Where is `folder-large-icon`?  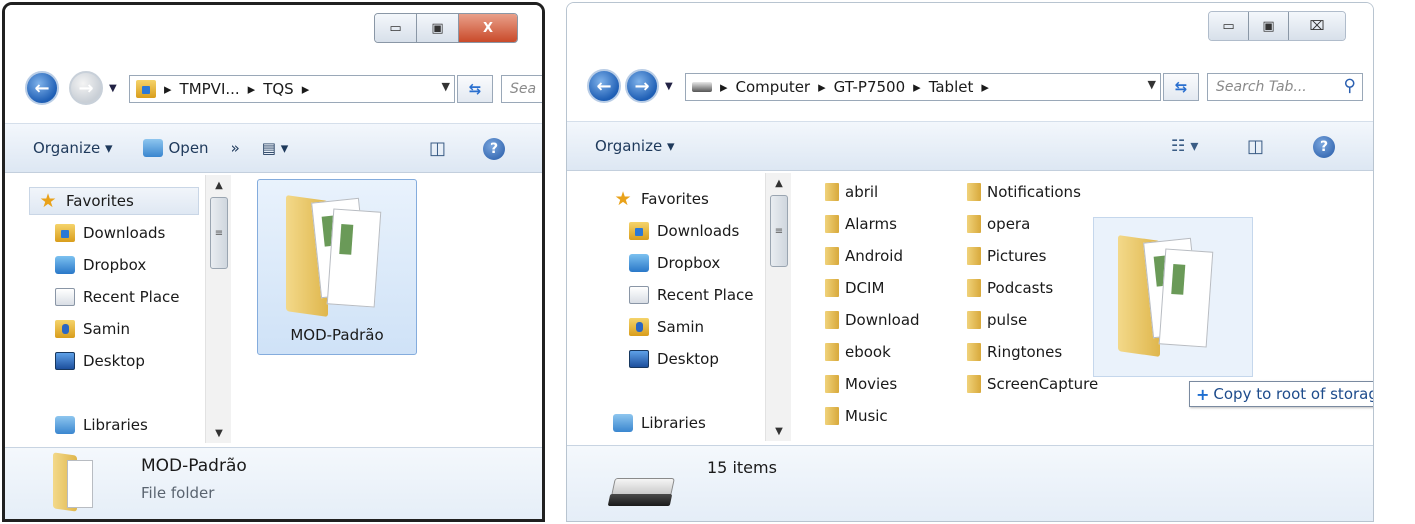
folder-large-icon is located at coordinates (336, 253).